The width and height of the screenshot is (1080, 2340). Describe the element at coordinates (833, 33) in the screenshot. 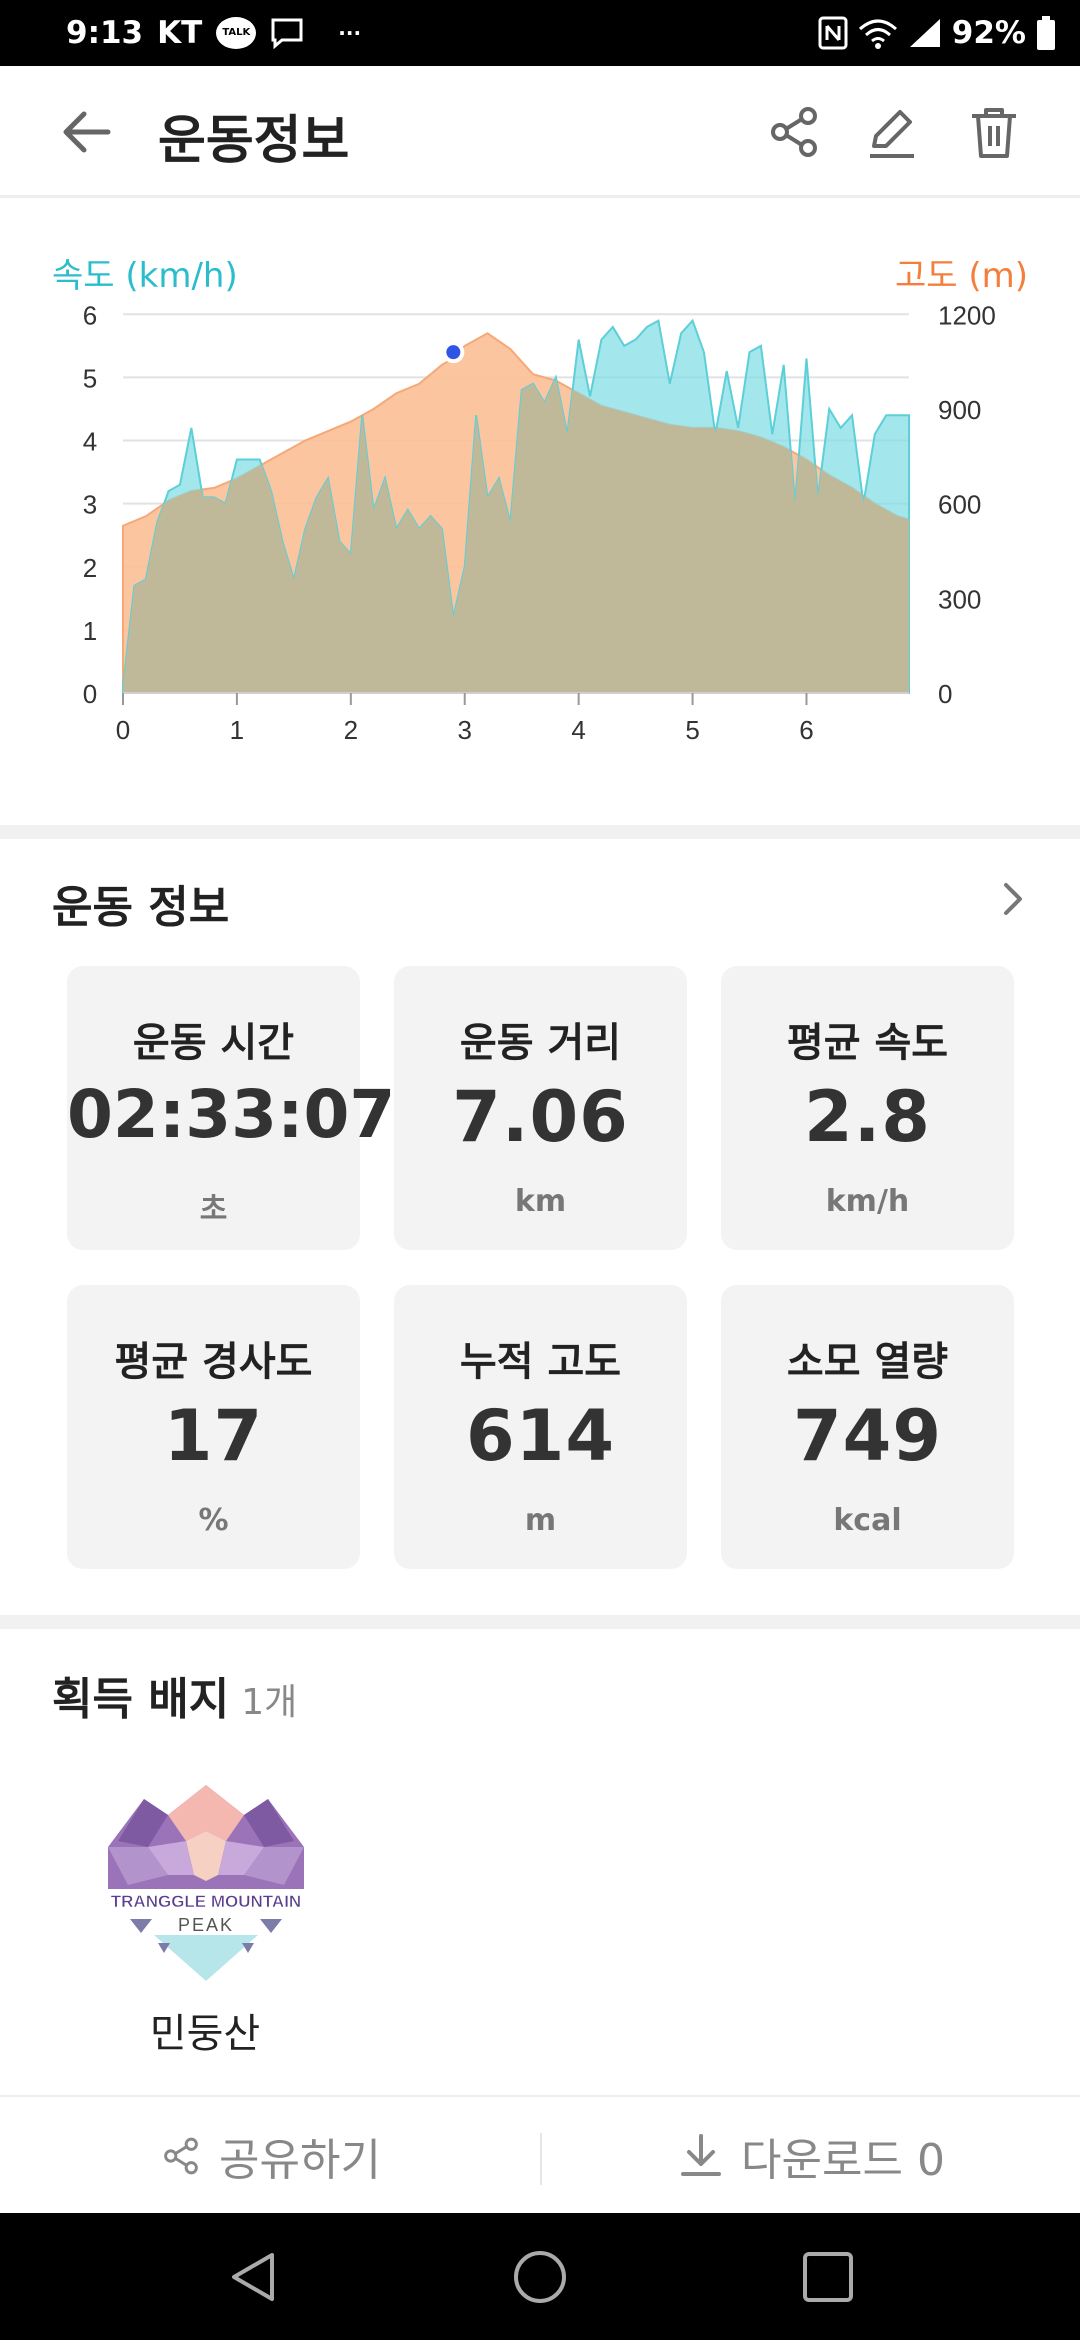

I see `nfc-icon` at that location.